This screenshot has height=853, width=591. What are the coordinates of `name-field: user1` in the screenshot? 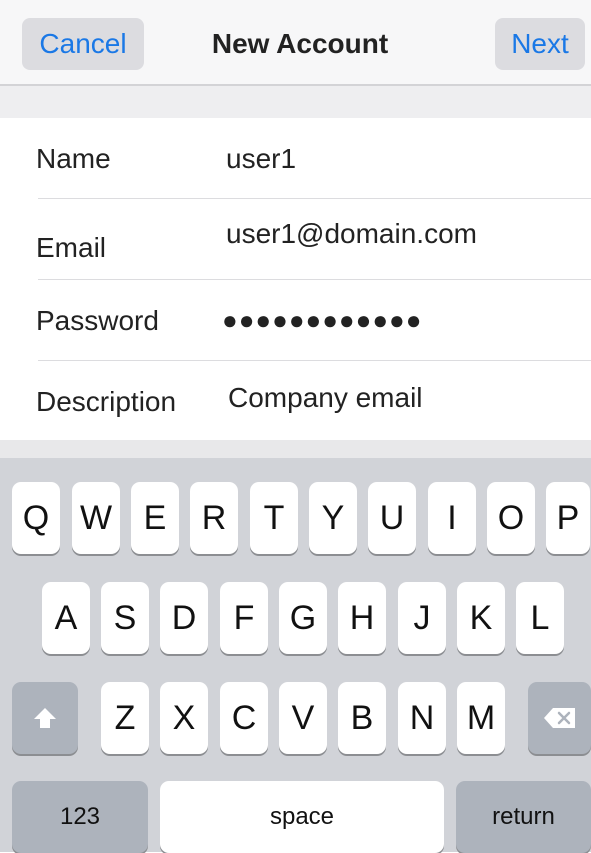 It's located at (261, 158).